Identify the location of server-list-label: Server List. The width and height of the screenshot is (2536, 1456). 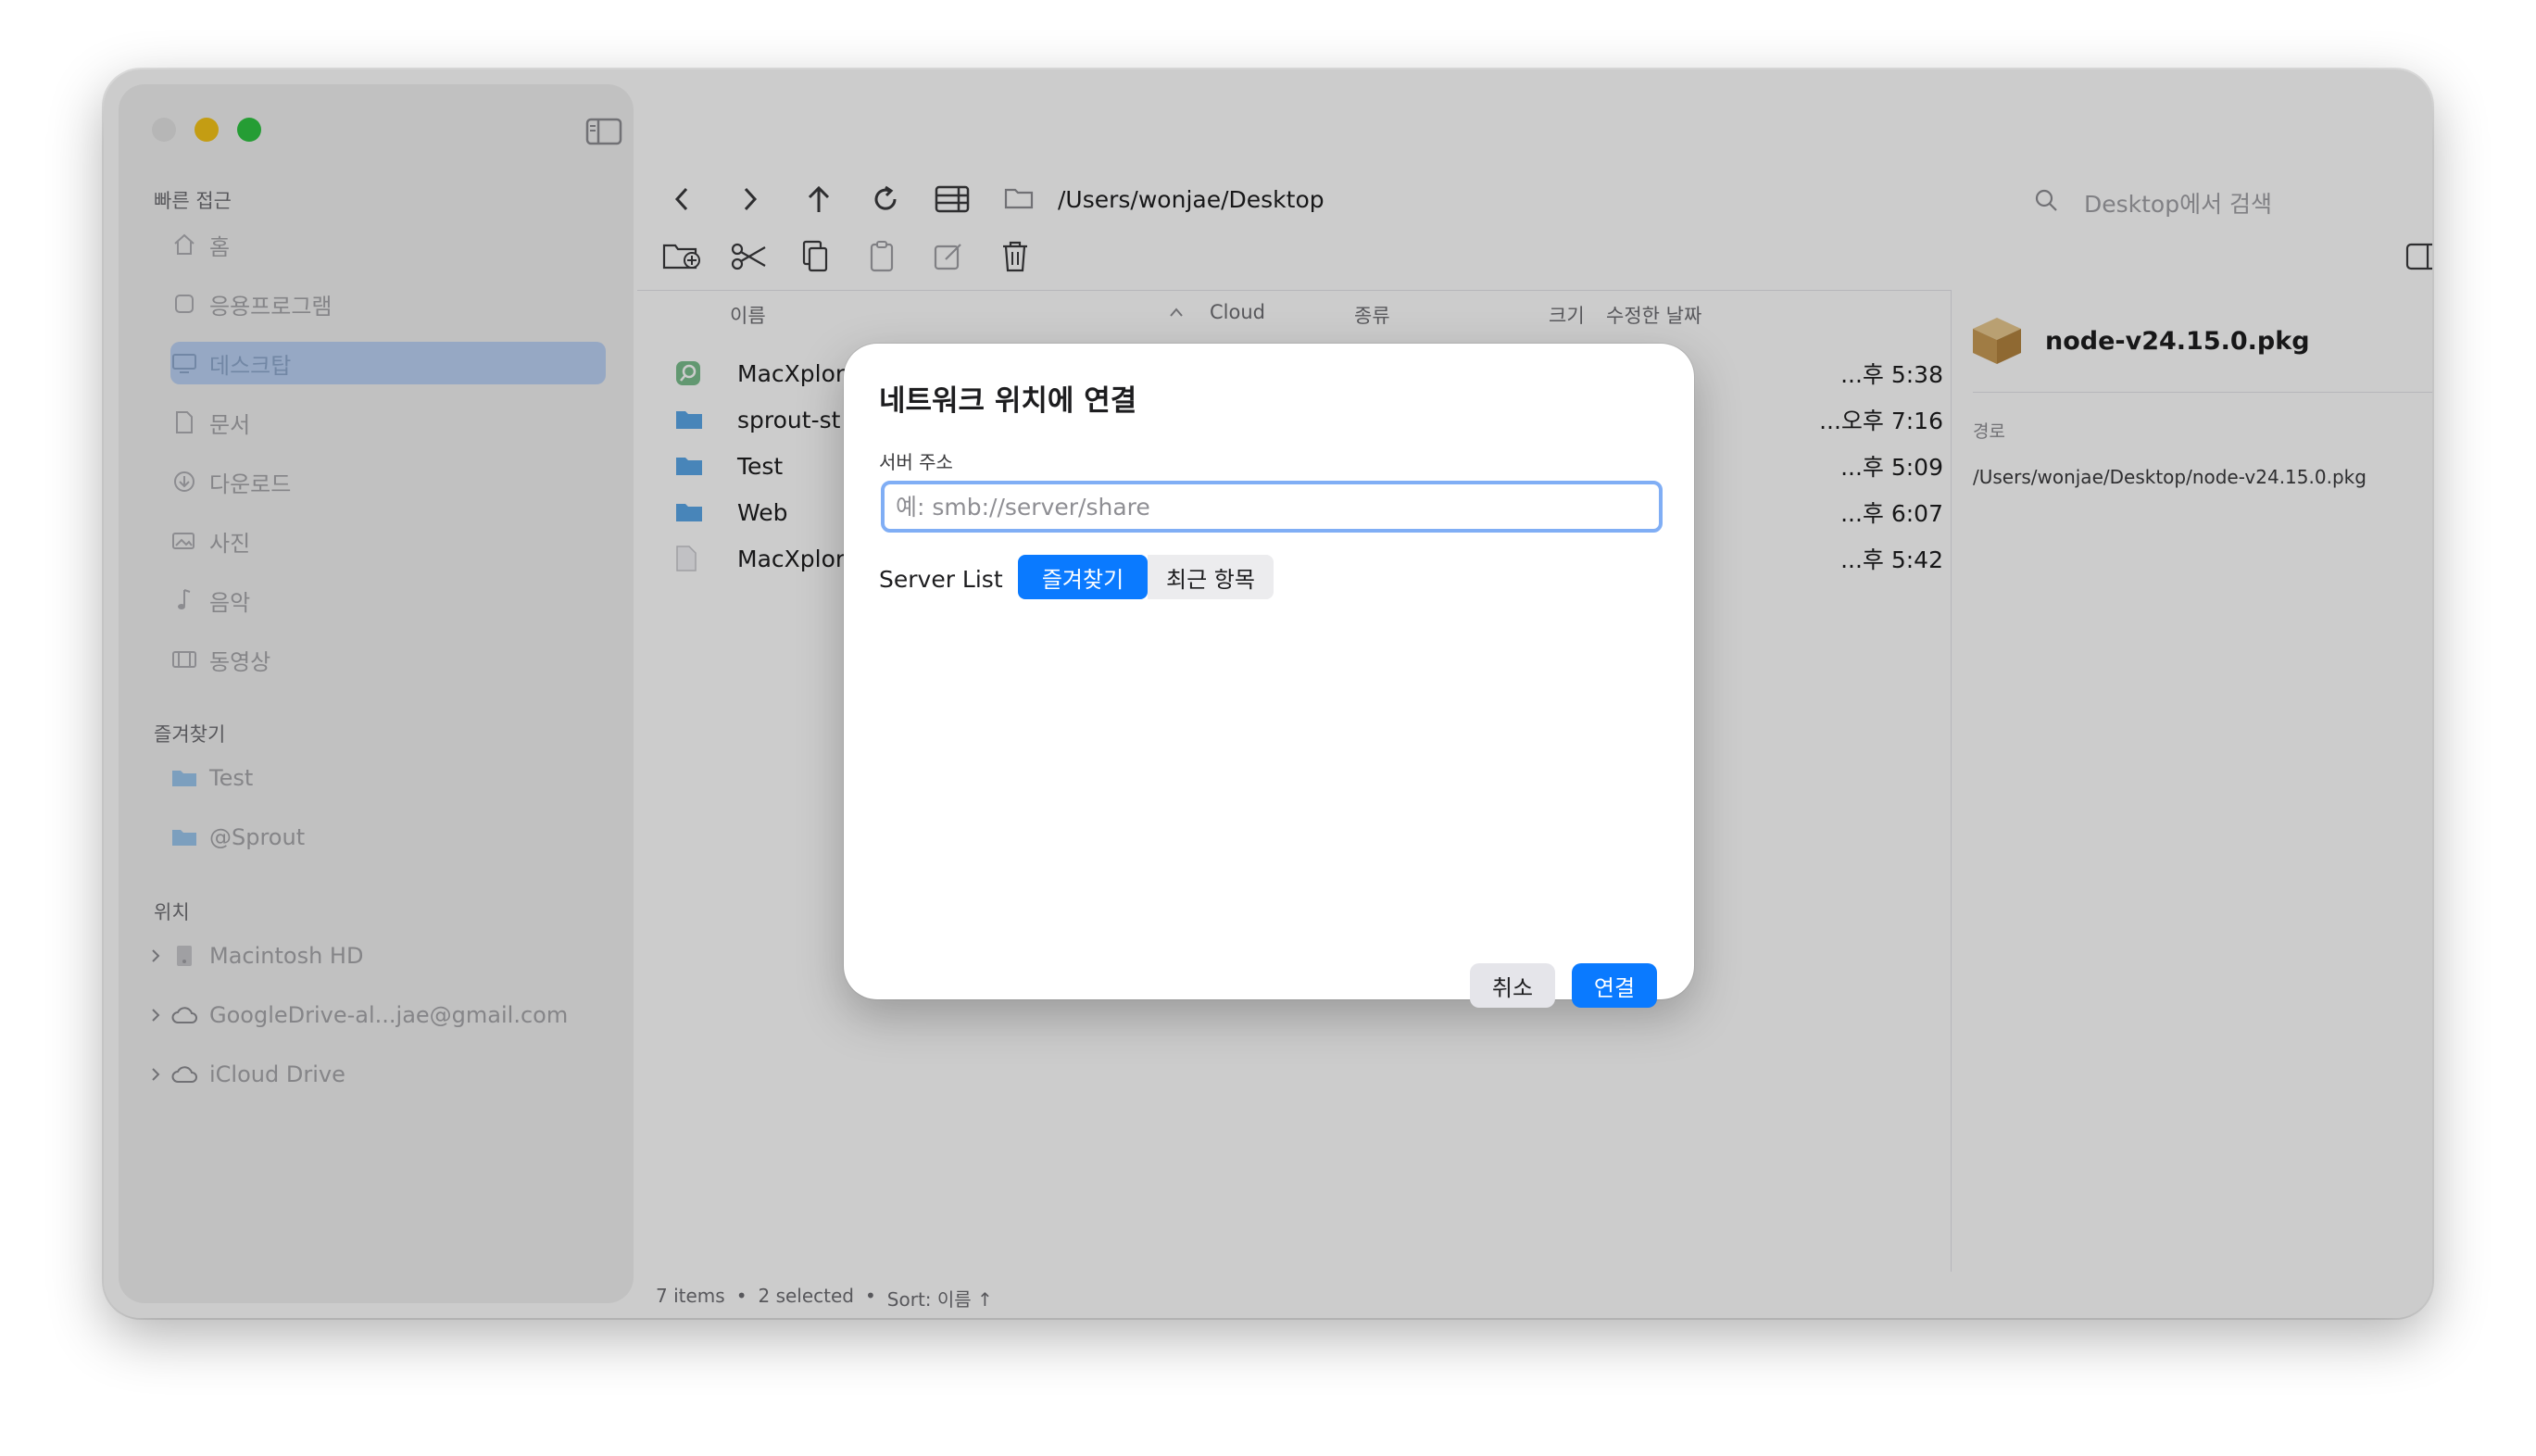
(941, 579).